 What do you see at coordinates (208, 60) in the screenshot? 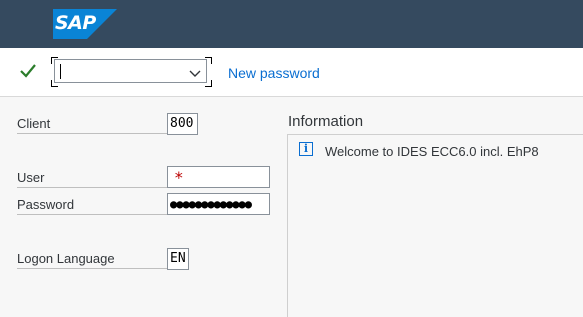
I see `focus-indicator-top-right` at bounding box center [208, 60].